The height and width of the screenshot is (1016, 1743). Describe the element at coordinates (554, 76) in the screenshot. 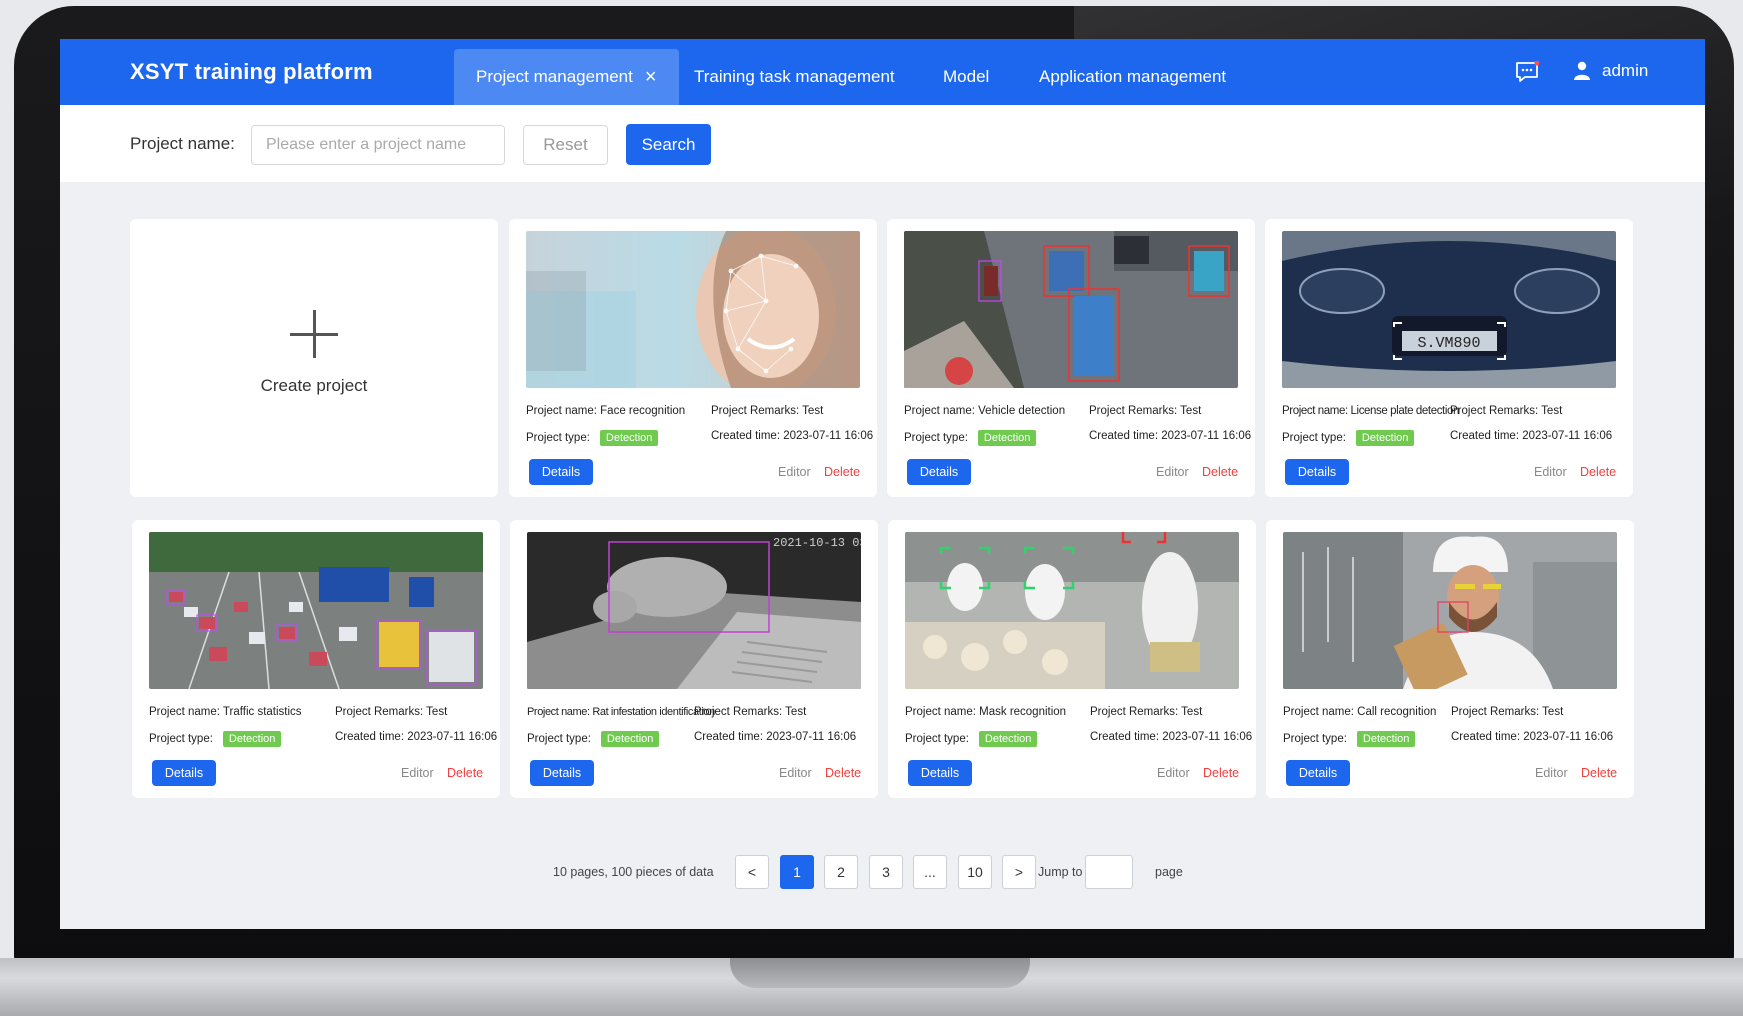

I see `tab-label: Project management` at that location.